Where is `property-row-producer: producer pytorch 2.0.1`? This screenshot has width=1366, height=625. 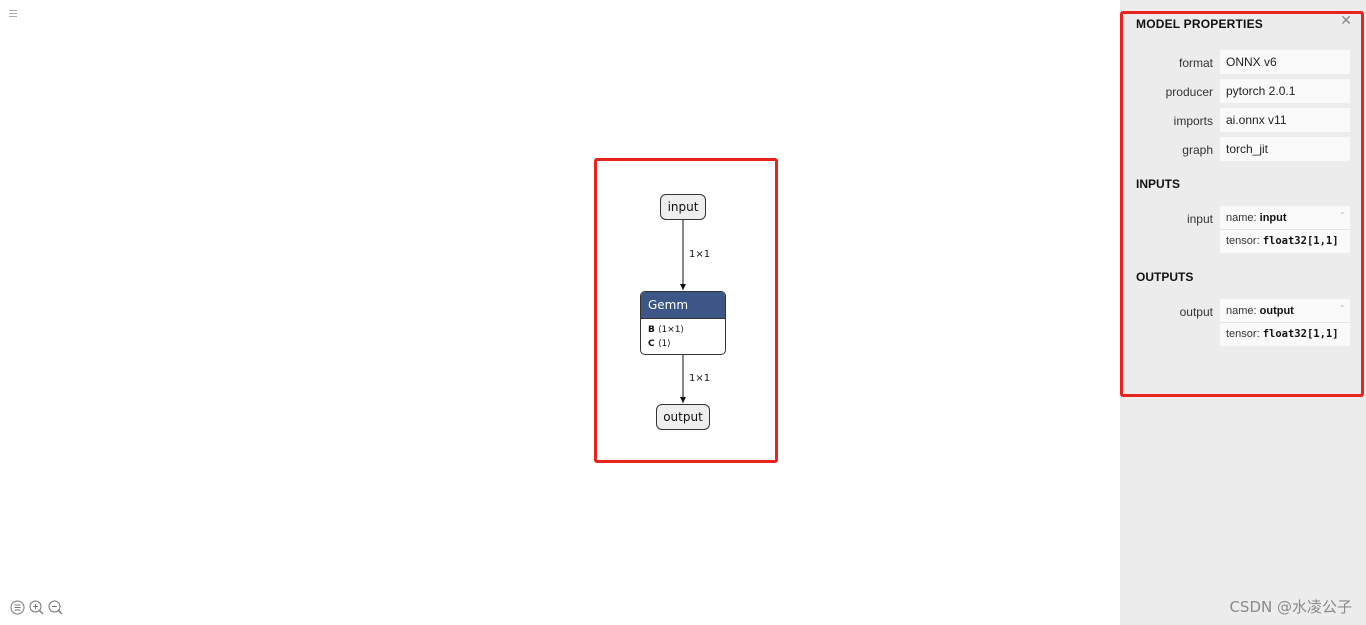
property-row-producer: producer pytorch 2.0.1 is located at coordinates (1243, 91).